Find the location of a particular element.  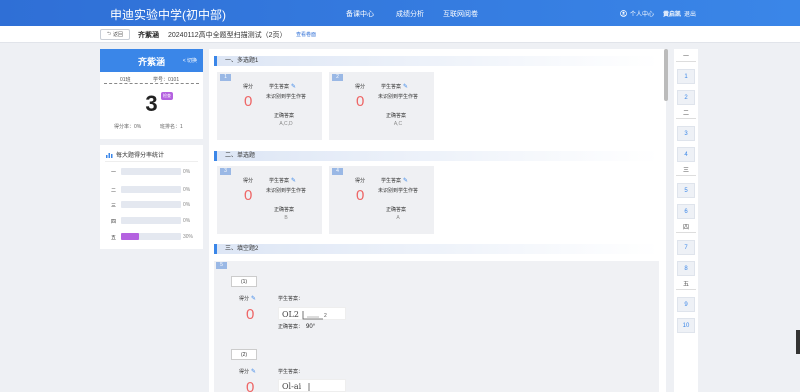

stat-pct: 30% is located at coordinates (188, 237).